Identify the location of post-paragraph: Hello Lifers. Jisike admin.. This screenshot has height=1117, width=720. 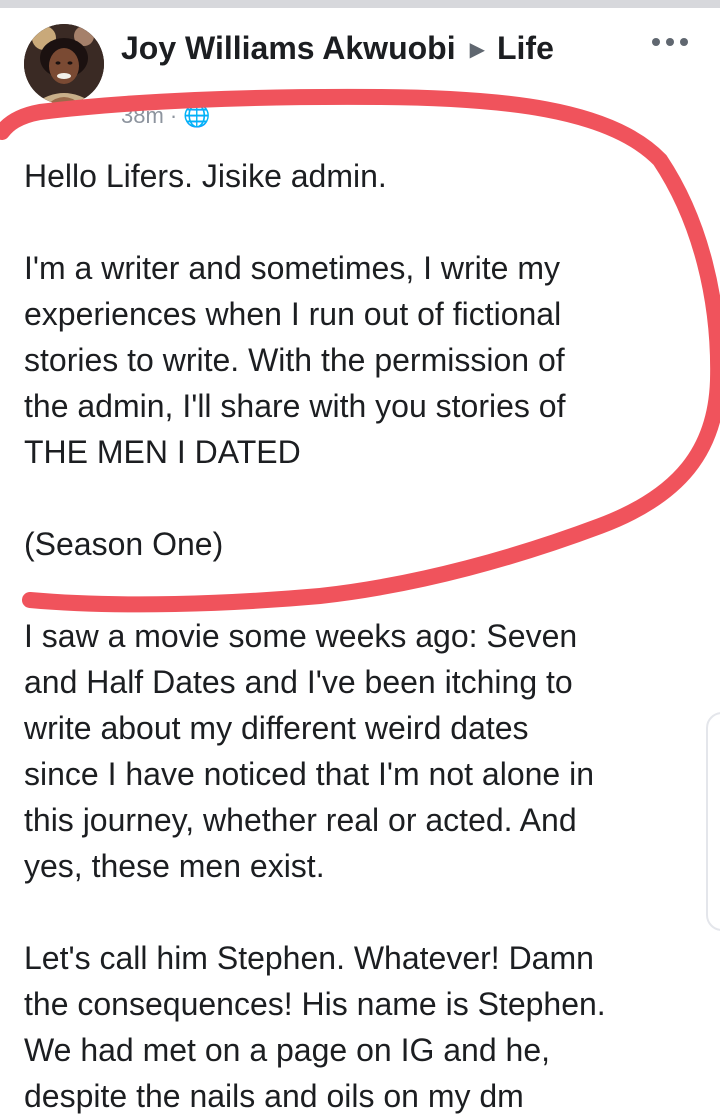
(205, 176).